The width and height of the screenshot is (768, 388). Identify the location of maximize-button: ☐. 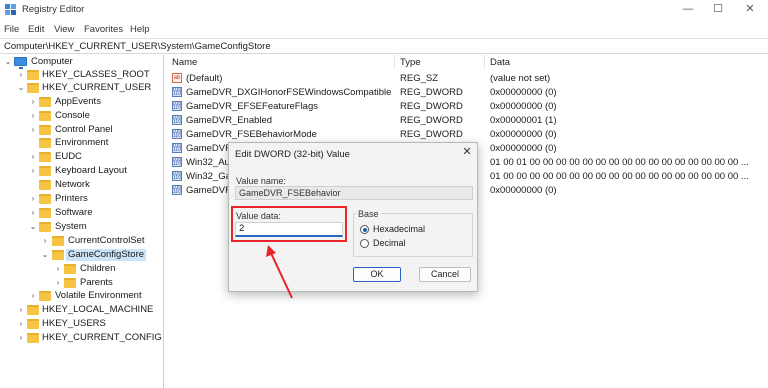
(718, 9).